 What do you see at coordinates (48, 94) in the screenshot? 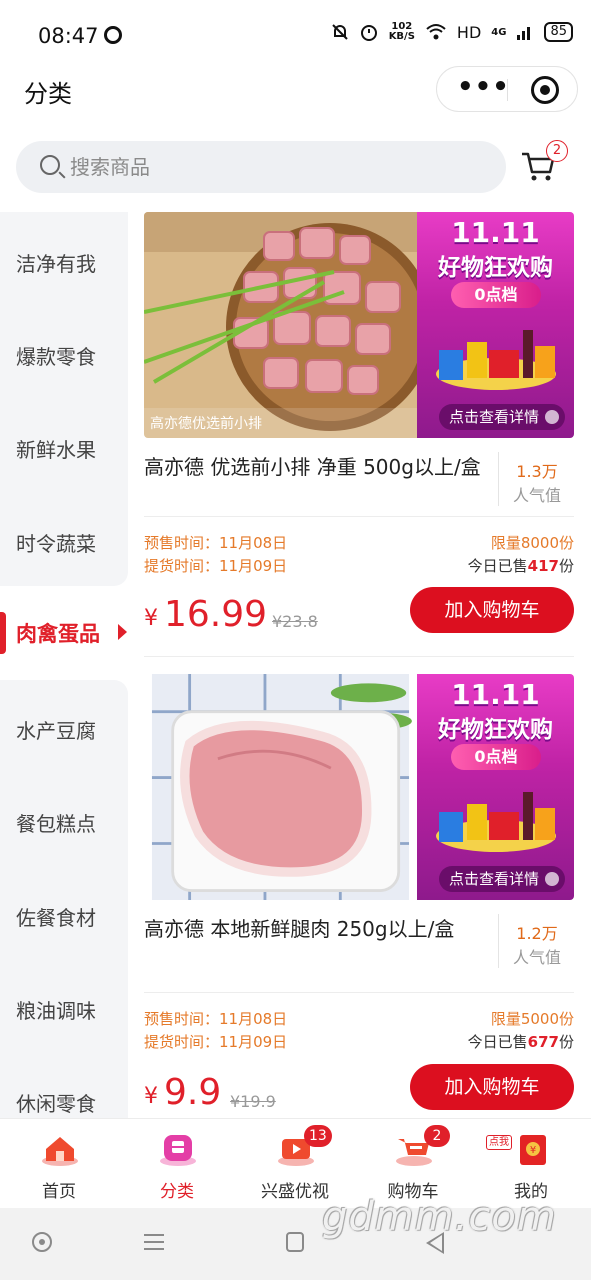
I see `page-title: 分类` at bounding box center [48, 94].